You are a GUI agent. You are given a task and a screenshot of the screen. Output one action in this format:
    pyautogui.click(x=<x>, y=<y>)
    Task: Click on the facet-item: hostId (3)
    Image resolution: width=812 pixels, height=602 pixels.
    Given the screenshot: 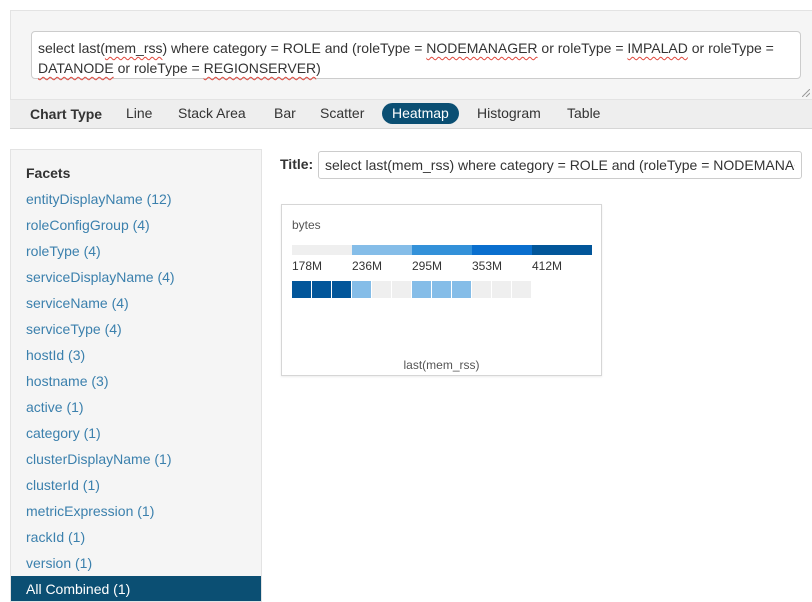 What is the action you would take?
    pyautogui.click(x=55, y=355)
    